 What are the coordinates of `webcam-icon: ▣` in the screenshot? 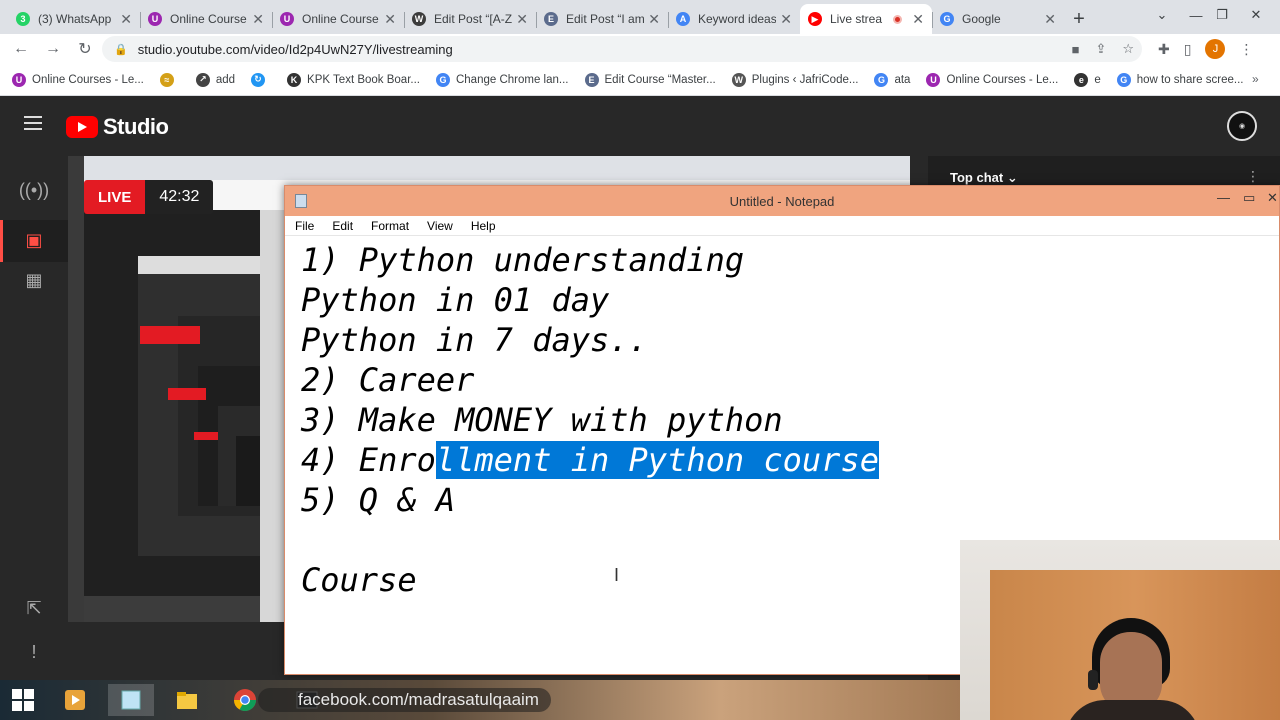 It's located at (34, 240).